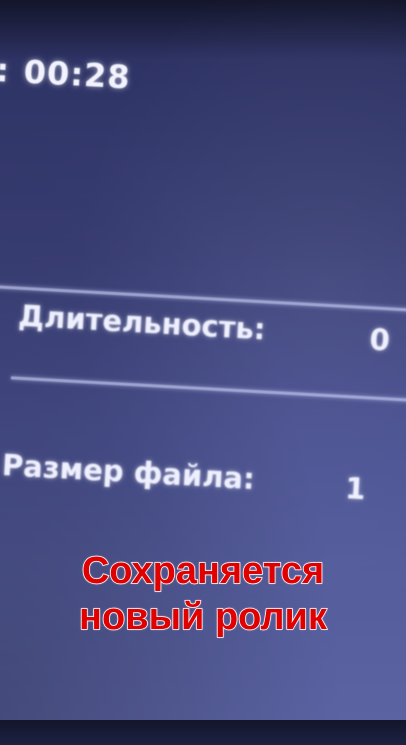 The image size is (406, 745). What do you see at coordinates (5, 70) in the screenshot?
I see `timer-prefix: :` at bounding box center [5, 70].